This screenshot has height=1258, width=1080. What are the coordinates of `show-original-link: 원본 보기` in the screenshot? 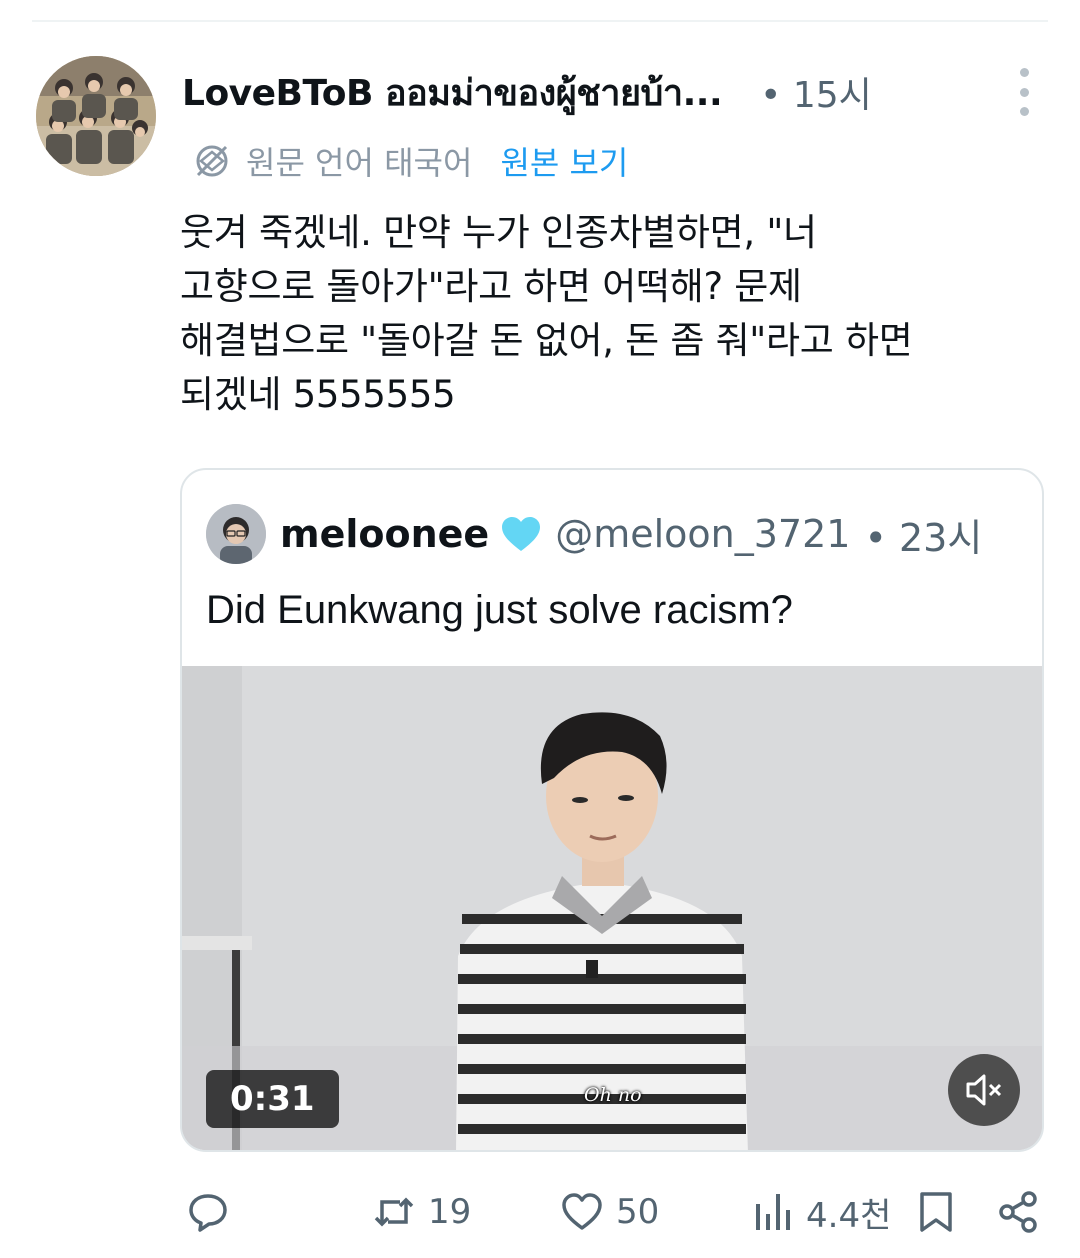 It's located at (564, 161).